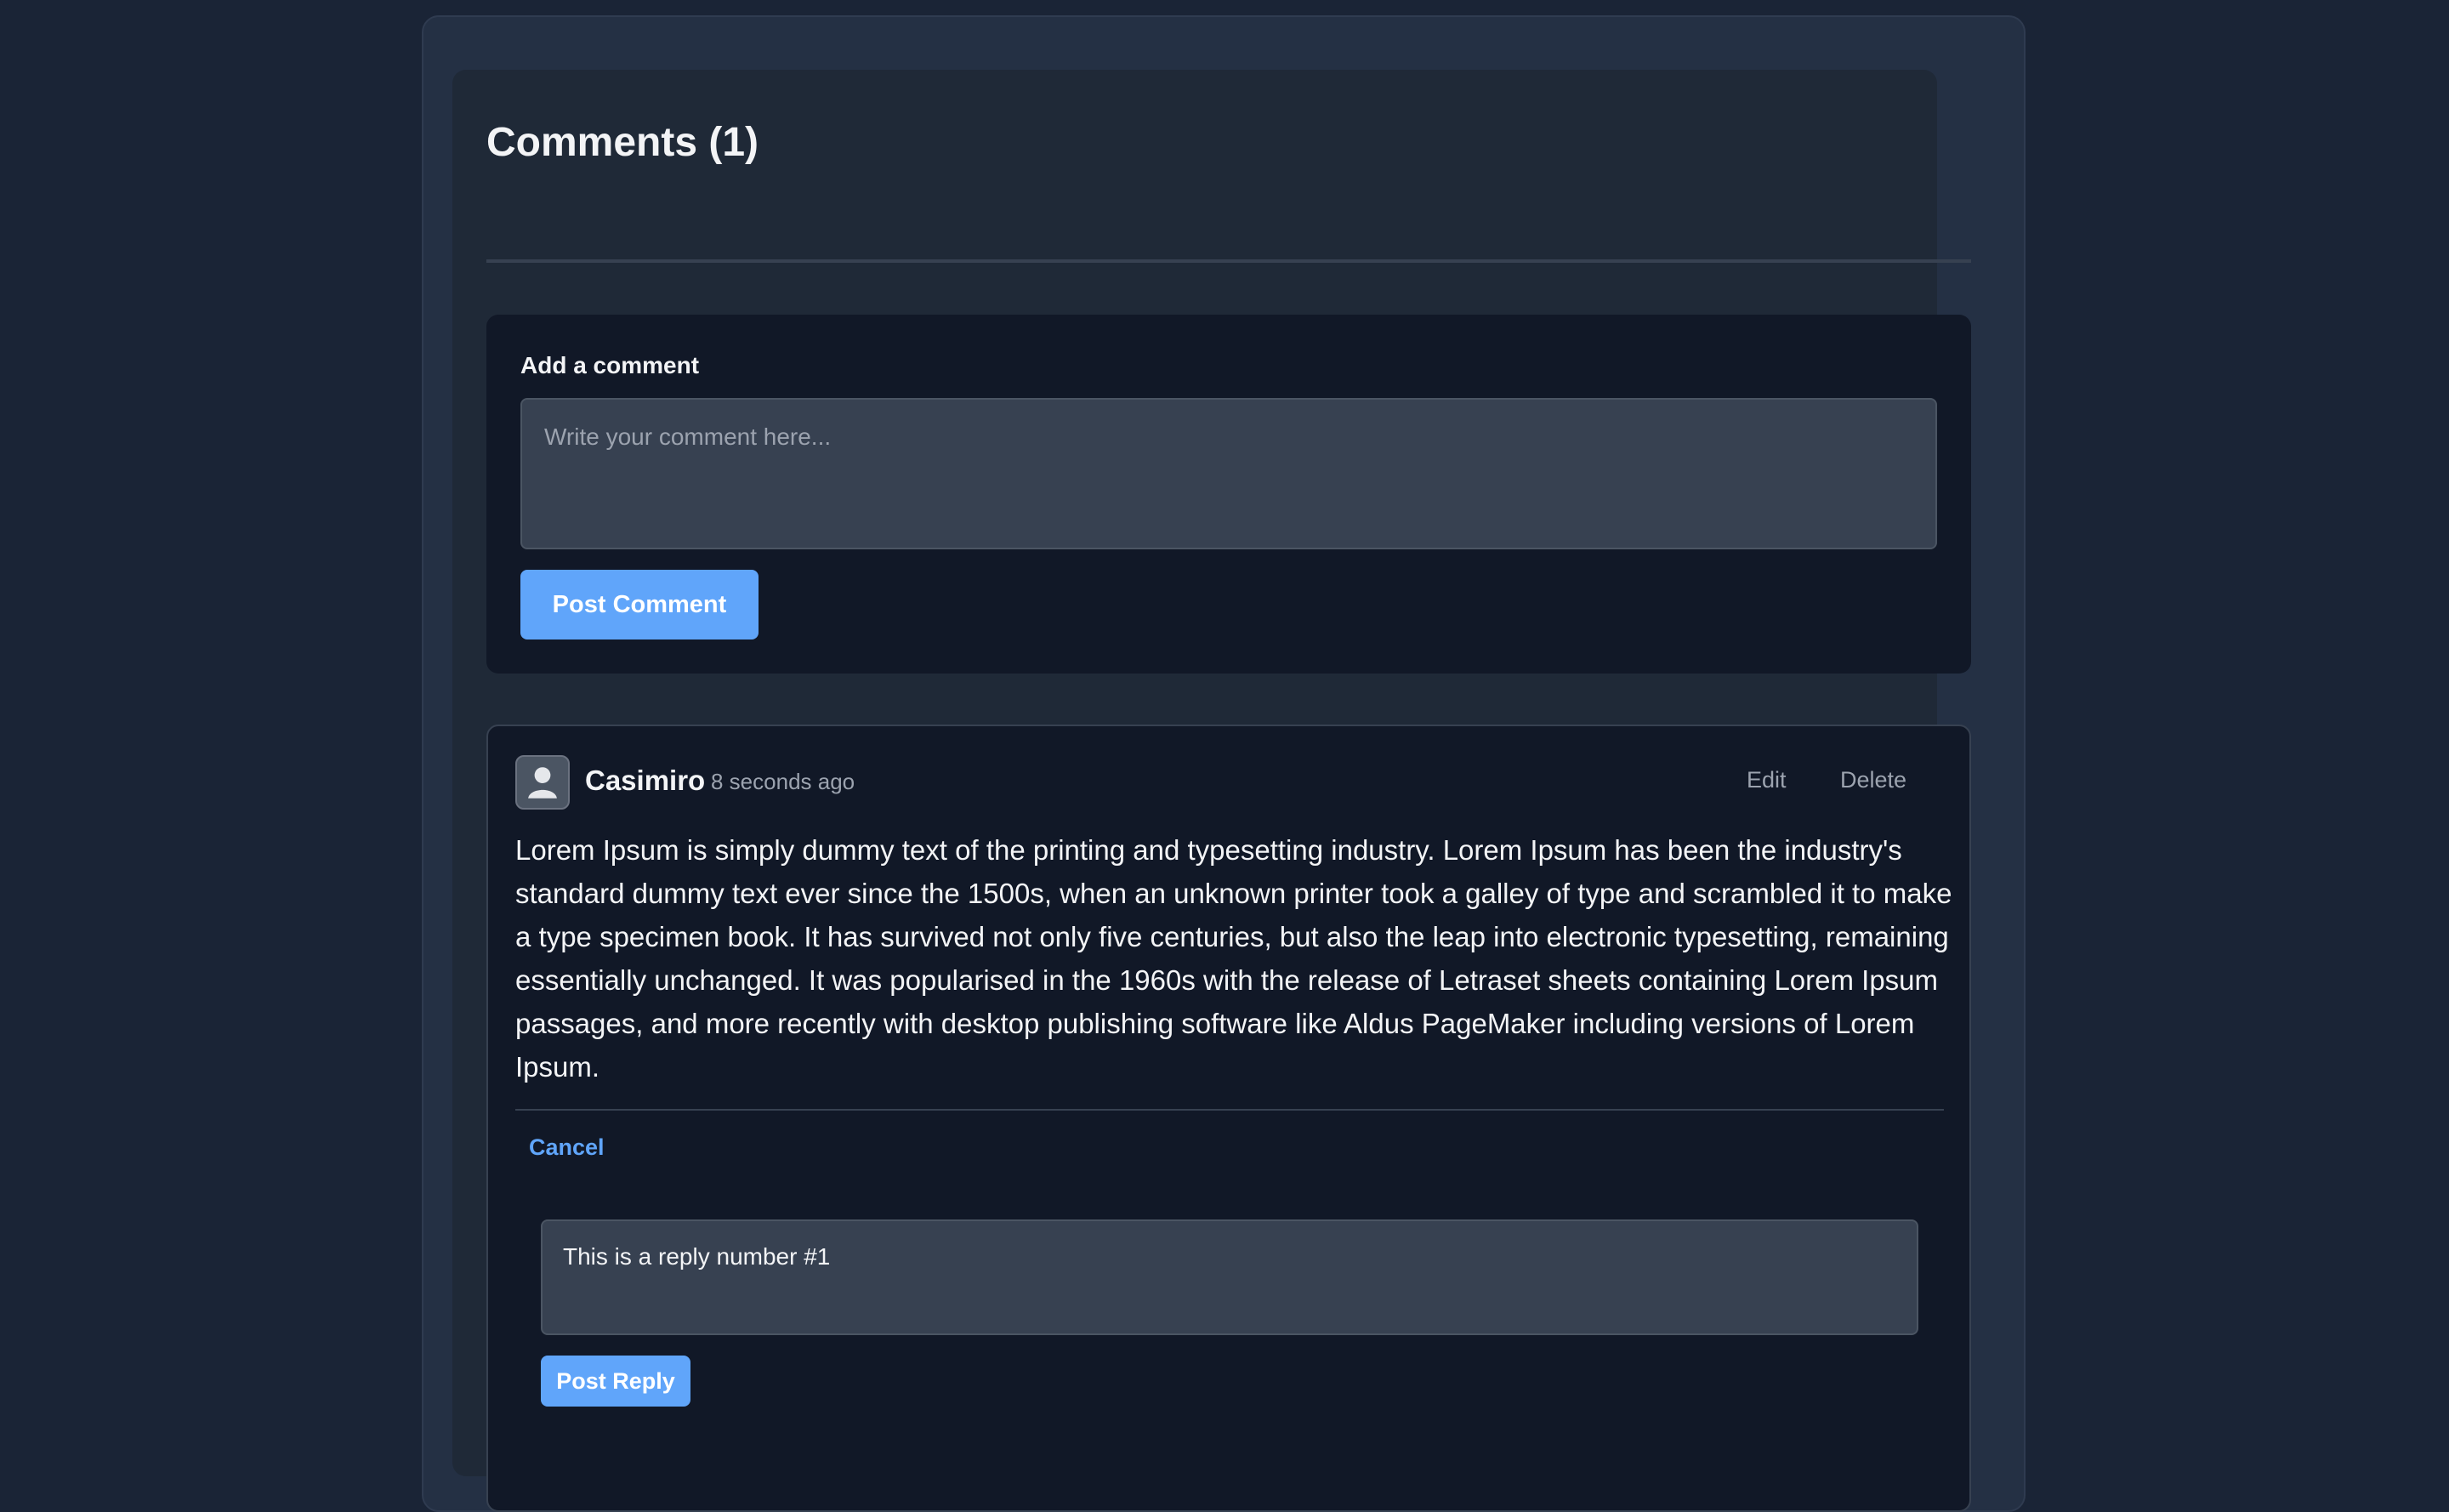  What do you see at coordinates (567, 1147) in the screenshot?
I see `cancel-reply-button: Cancel` at bounding box center [567, 1147].